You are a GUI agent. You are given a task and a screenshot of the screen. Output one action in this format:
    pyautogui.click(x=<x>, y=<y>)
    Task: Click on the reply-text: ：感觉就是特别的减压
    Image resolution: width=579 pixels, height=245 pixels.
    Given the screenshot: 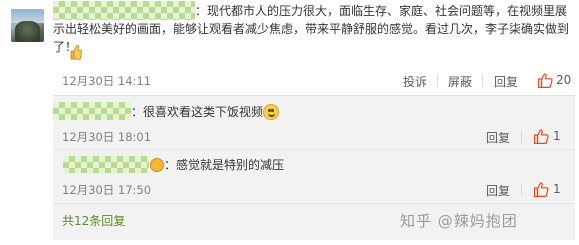 What is the action you would take?
    pyautogui.click(x=224, y=165)
    